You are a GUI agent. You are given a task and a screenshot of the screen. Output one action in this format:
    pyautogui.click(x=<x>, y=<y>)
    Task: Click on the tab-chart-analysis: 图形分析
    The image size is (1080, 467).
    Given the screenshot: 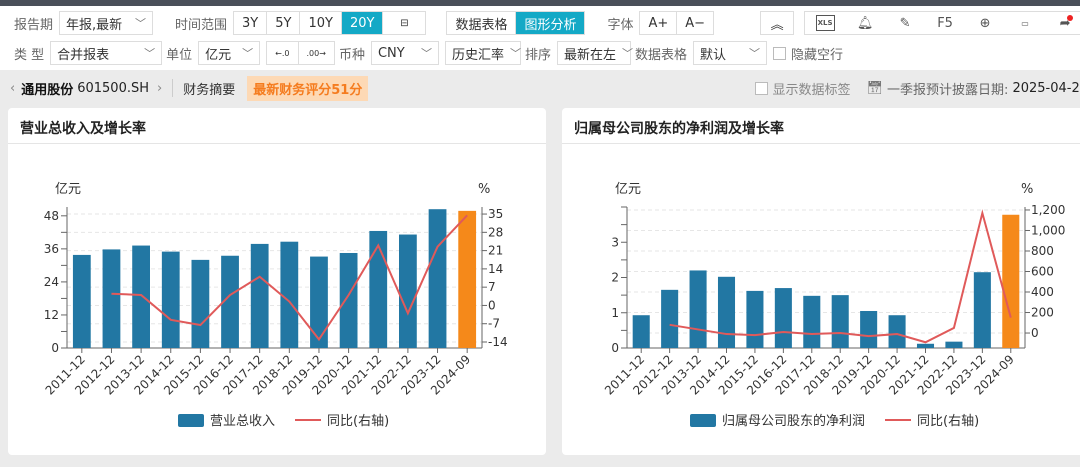 What is the action you would take?
    pyautogui.click(x=550, y=23)
    